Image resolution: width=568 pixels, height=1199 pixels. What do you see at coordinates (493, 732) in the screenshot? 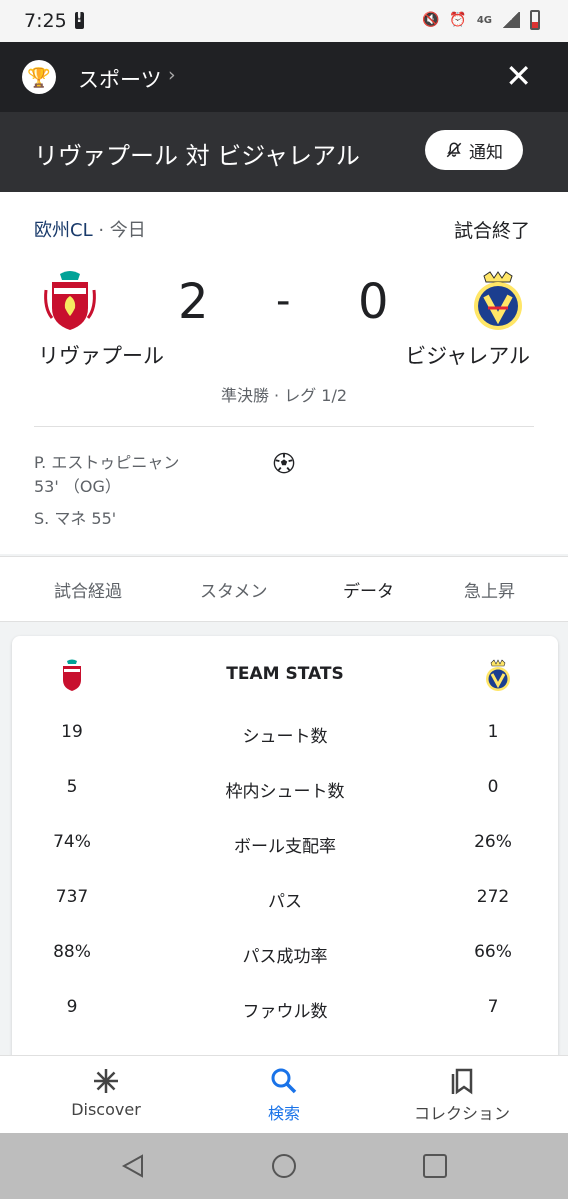
I see `away-stat: 1` at bounding box center [493, 732].